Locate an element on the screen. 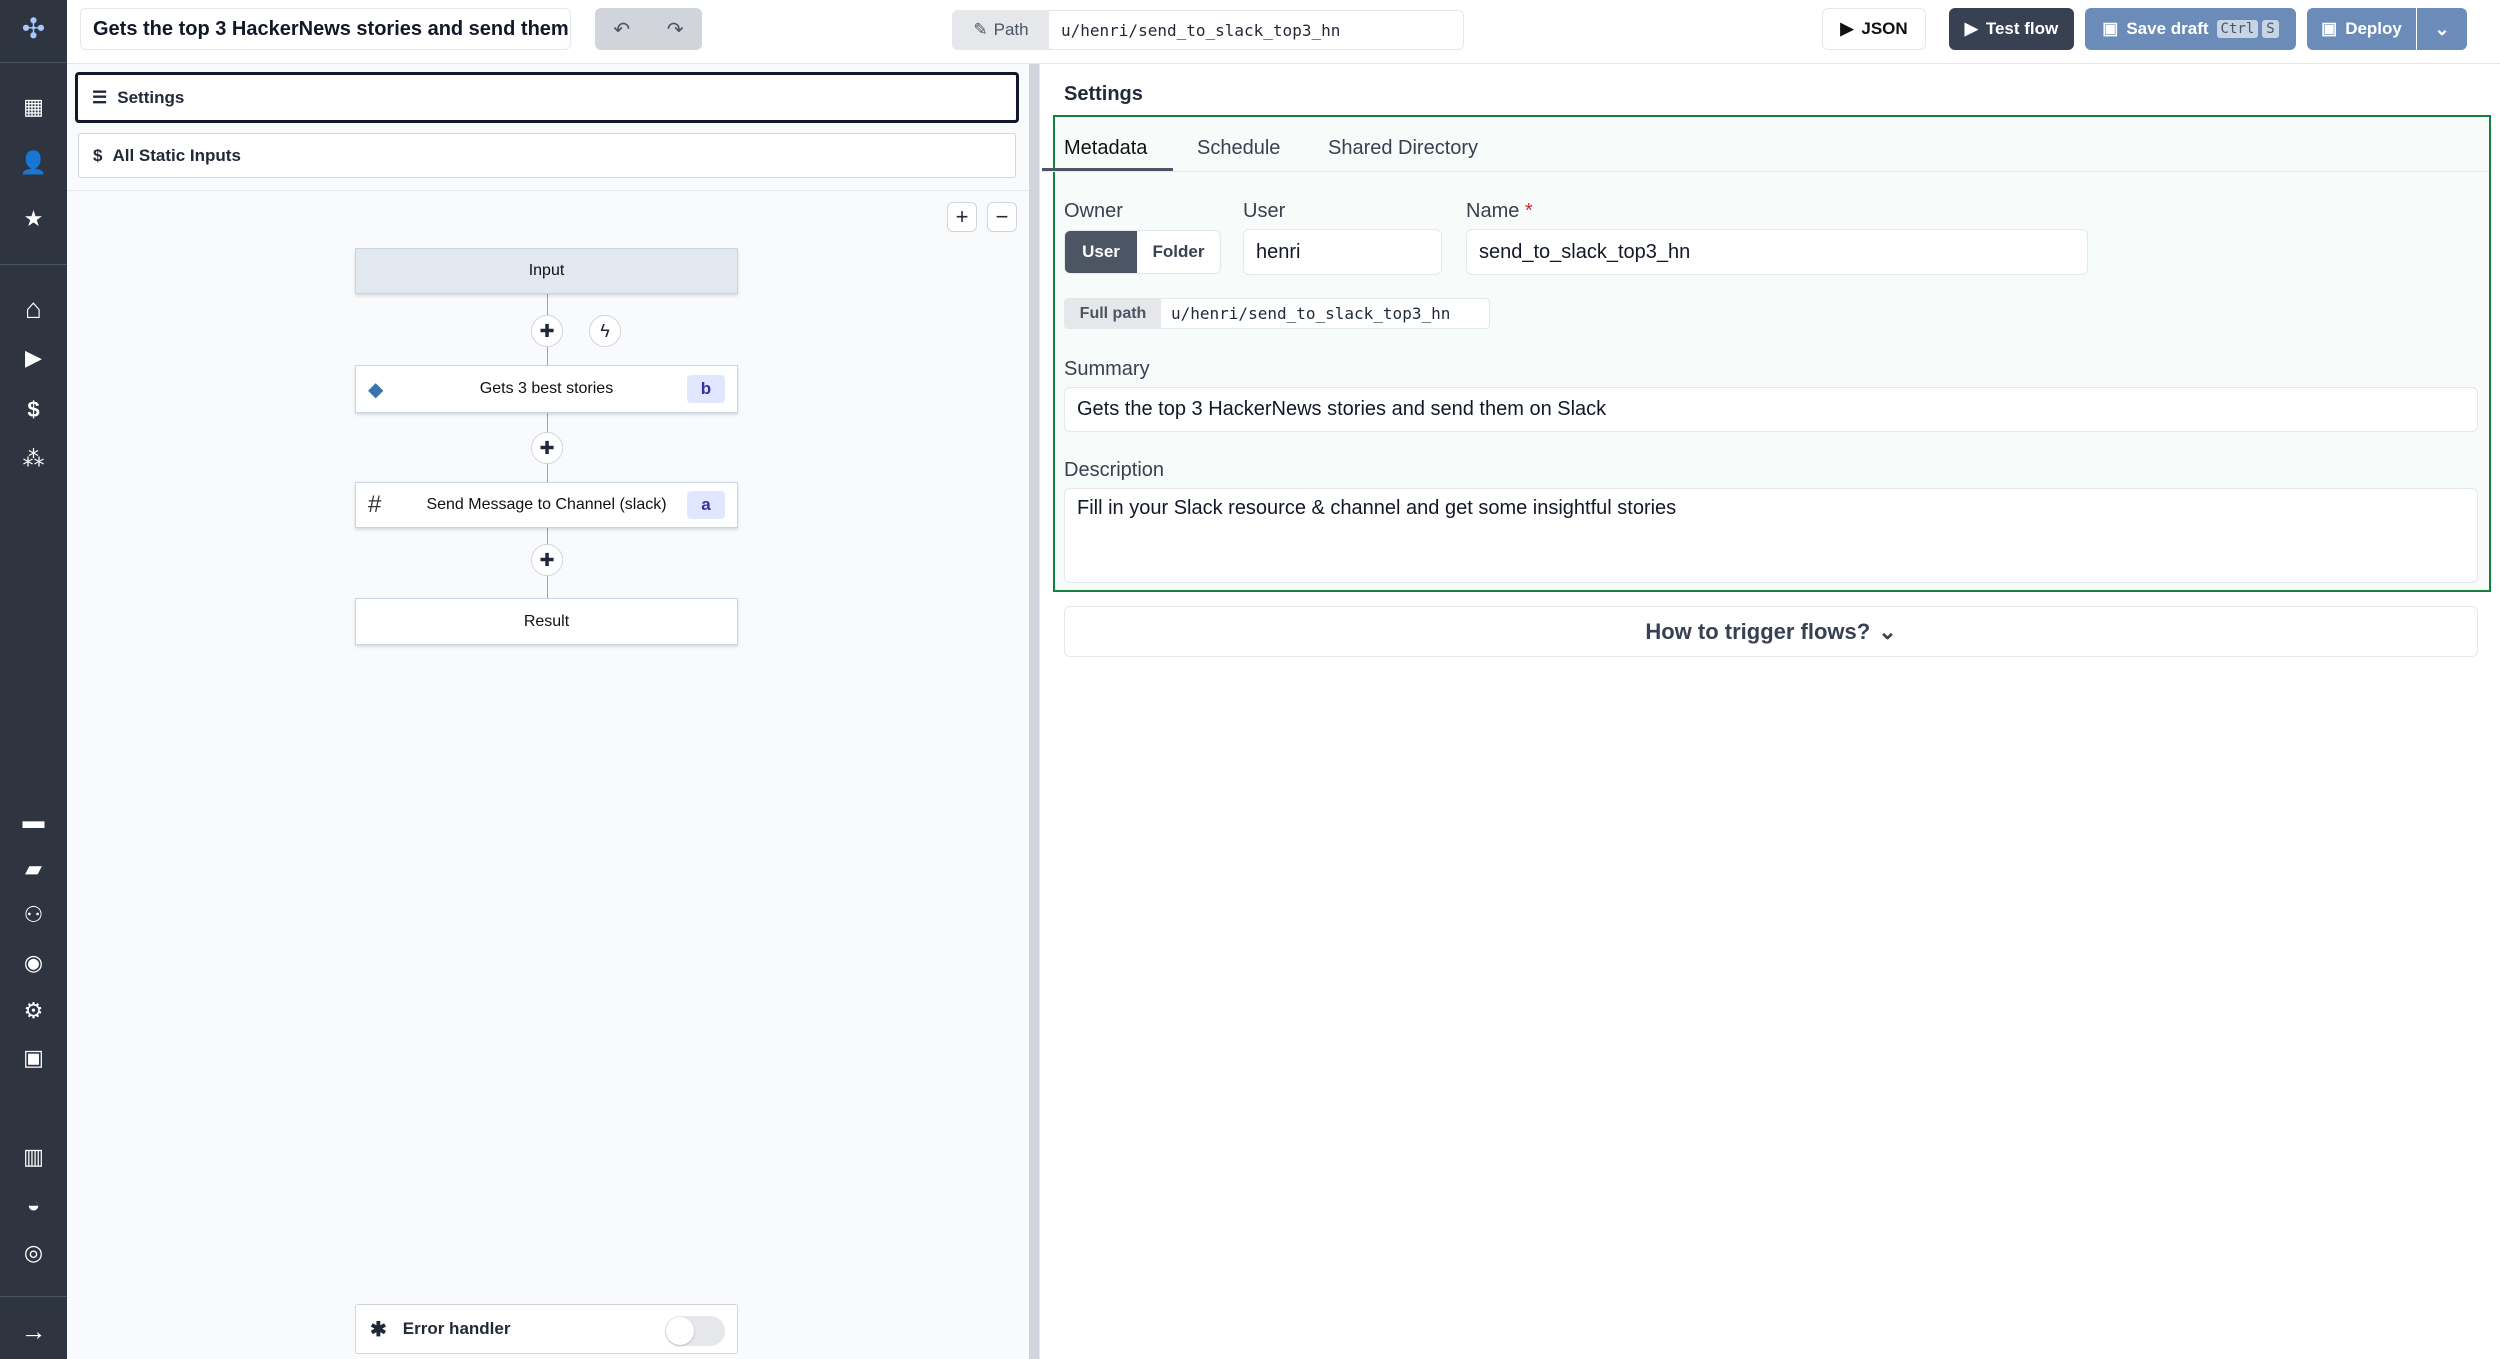 The height and width of the screenshot is (1359, 2500). python-icon: ◆ is located at coordinates (376, 389).